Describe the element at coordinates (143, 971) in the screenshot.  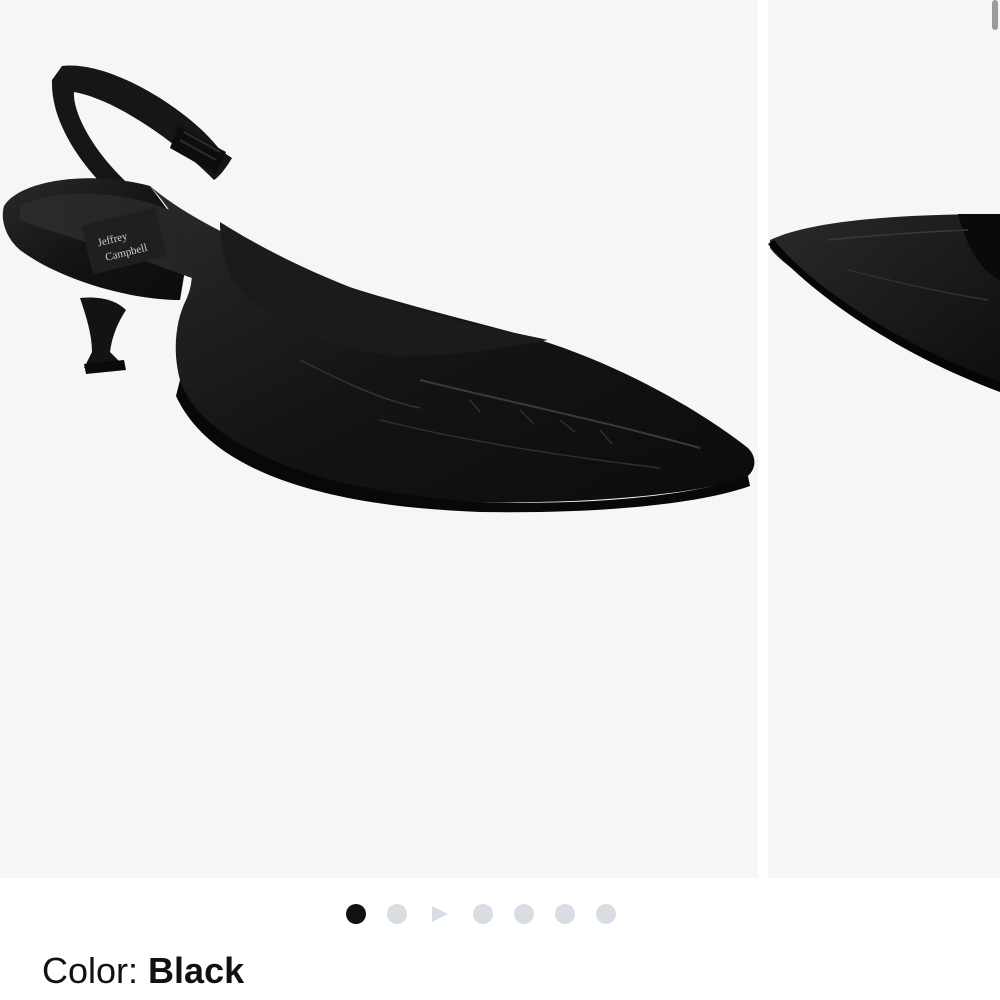
I see `color-selection: Color: Black` at that location.